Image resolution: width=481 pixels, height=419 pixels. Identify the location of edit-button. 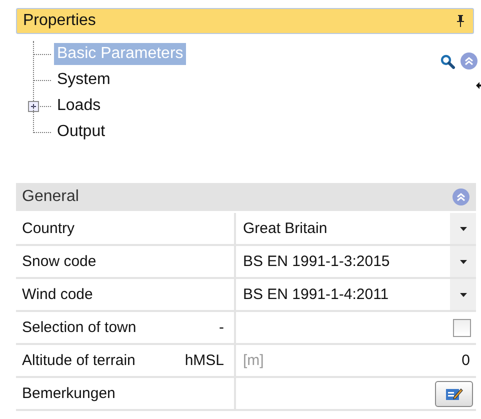
(454, 393).